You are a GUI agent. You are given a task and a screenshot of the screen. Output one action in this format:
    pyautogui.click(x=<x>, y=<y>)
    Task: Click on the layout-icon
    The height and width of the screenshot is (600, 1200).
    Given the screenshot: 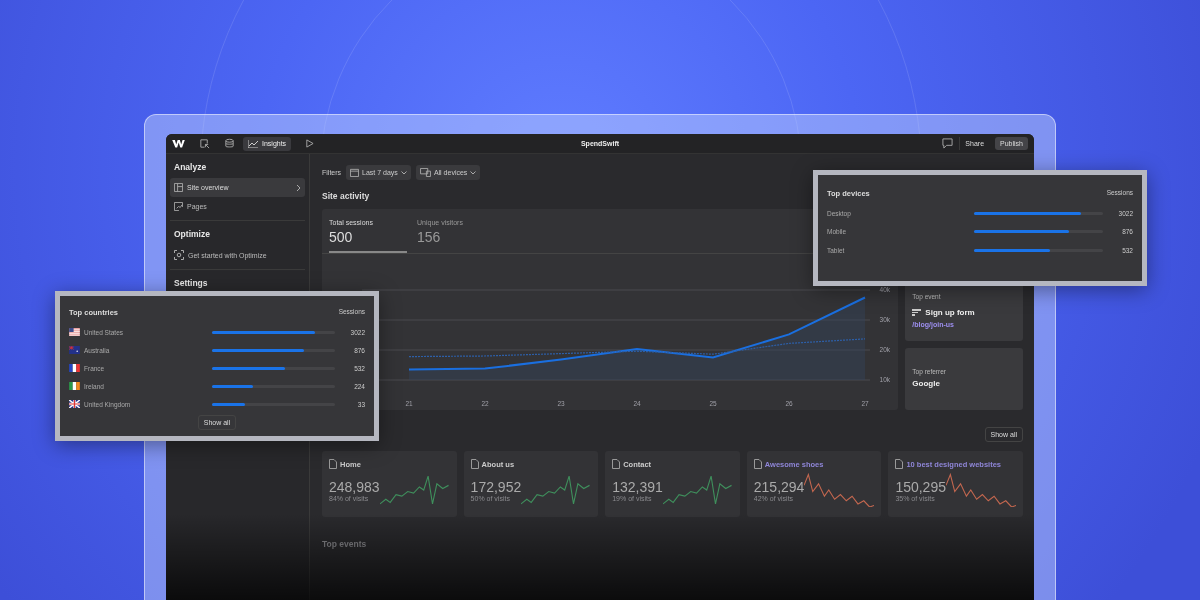 What is the action you would take?
    pyautogui.click(x=178, y=187)
    